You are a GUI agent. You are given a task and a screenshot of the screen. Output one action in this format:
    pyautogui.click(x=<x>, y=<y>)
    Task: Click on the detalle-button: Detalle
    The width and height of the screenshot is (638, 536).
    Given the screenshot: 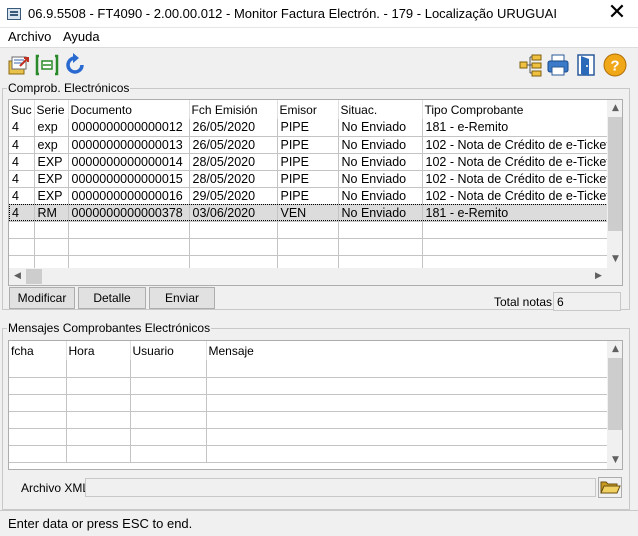 What is the action you would take?
    pyautogui.click(x=112, y=298)
    